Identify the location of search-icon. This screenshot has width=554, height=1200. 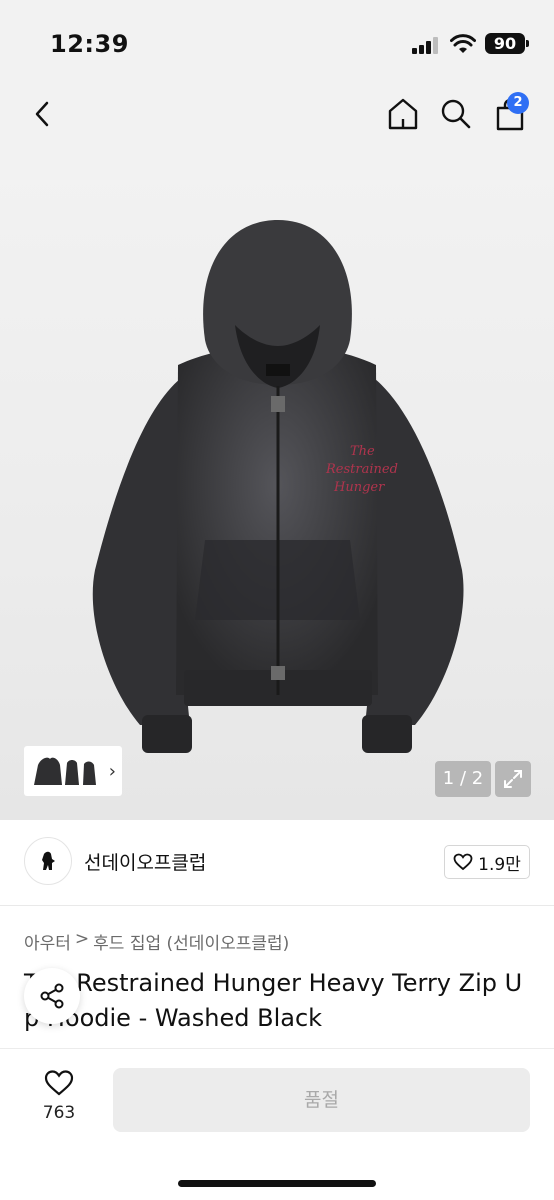
(456, 114).